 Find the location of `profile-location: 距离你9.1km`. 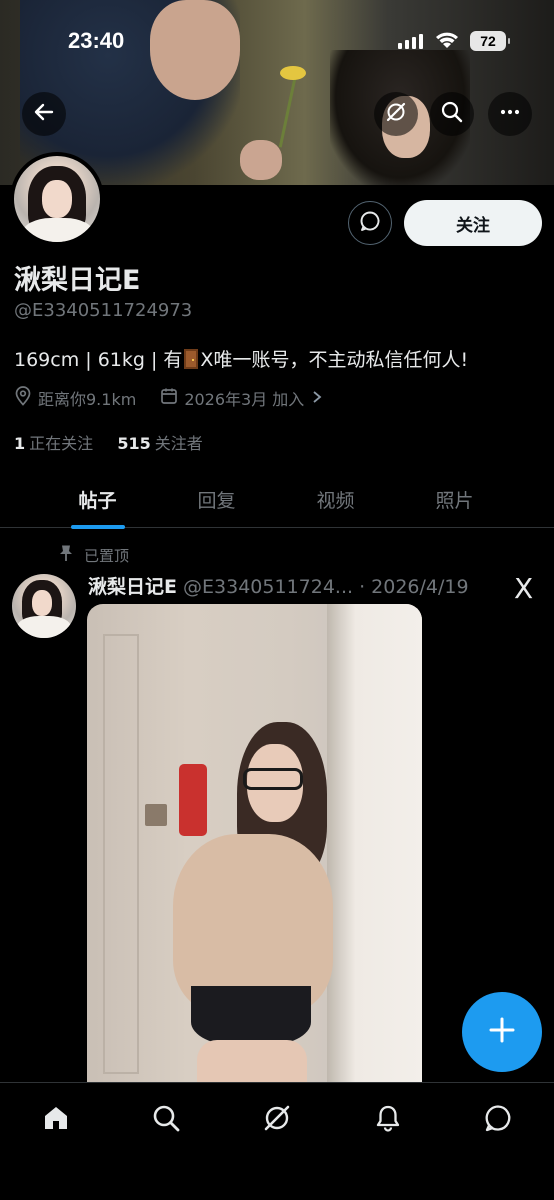

profile-location: 距离你9.1km is located at coordinates (87, 399).